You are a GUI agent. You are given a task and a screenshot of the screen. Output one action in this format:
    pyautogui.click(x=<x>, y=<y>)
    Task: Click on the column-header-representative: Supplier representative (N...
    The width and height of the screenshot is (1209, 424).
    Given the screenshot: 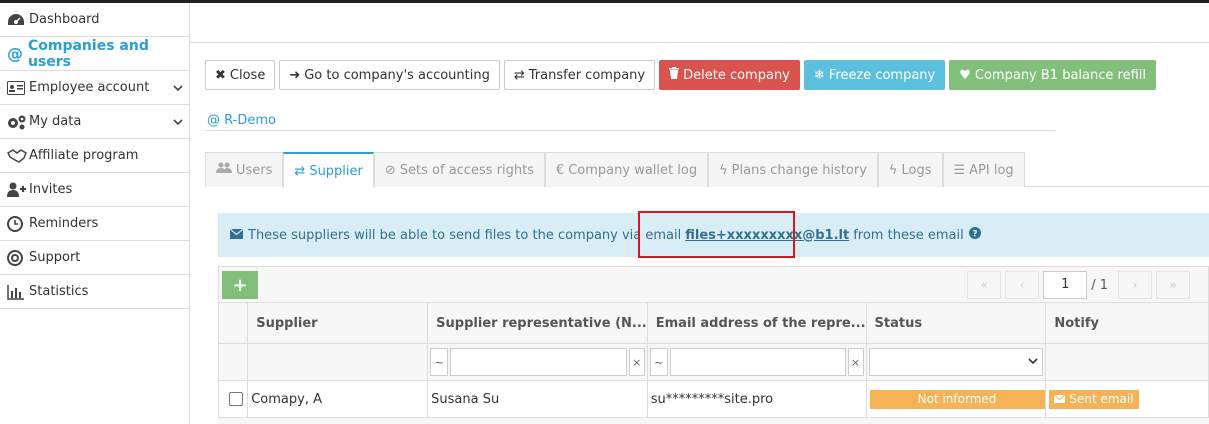 What is the action you would take?
    pyautogui.click(x=537, y=323)
    